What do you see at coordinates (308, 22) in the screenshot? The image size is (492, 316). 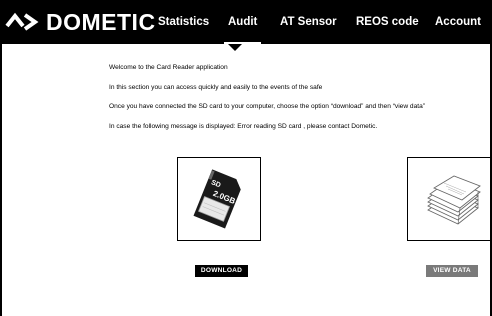 I see `tab-at-sensor: AT Sensor` at bounding box center [308, 22].